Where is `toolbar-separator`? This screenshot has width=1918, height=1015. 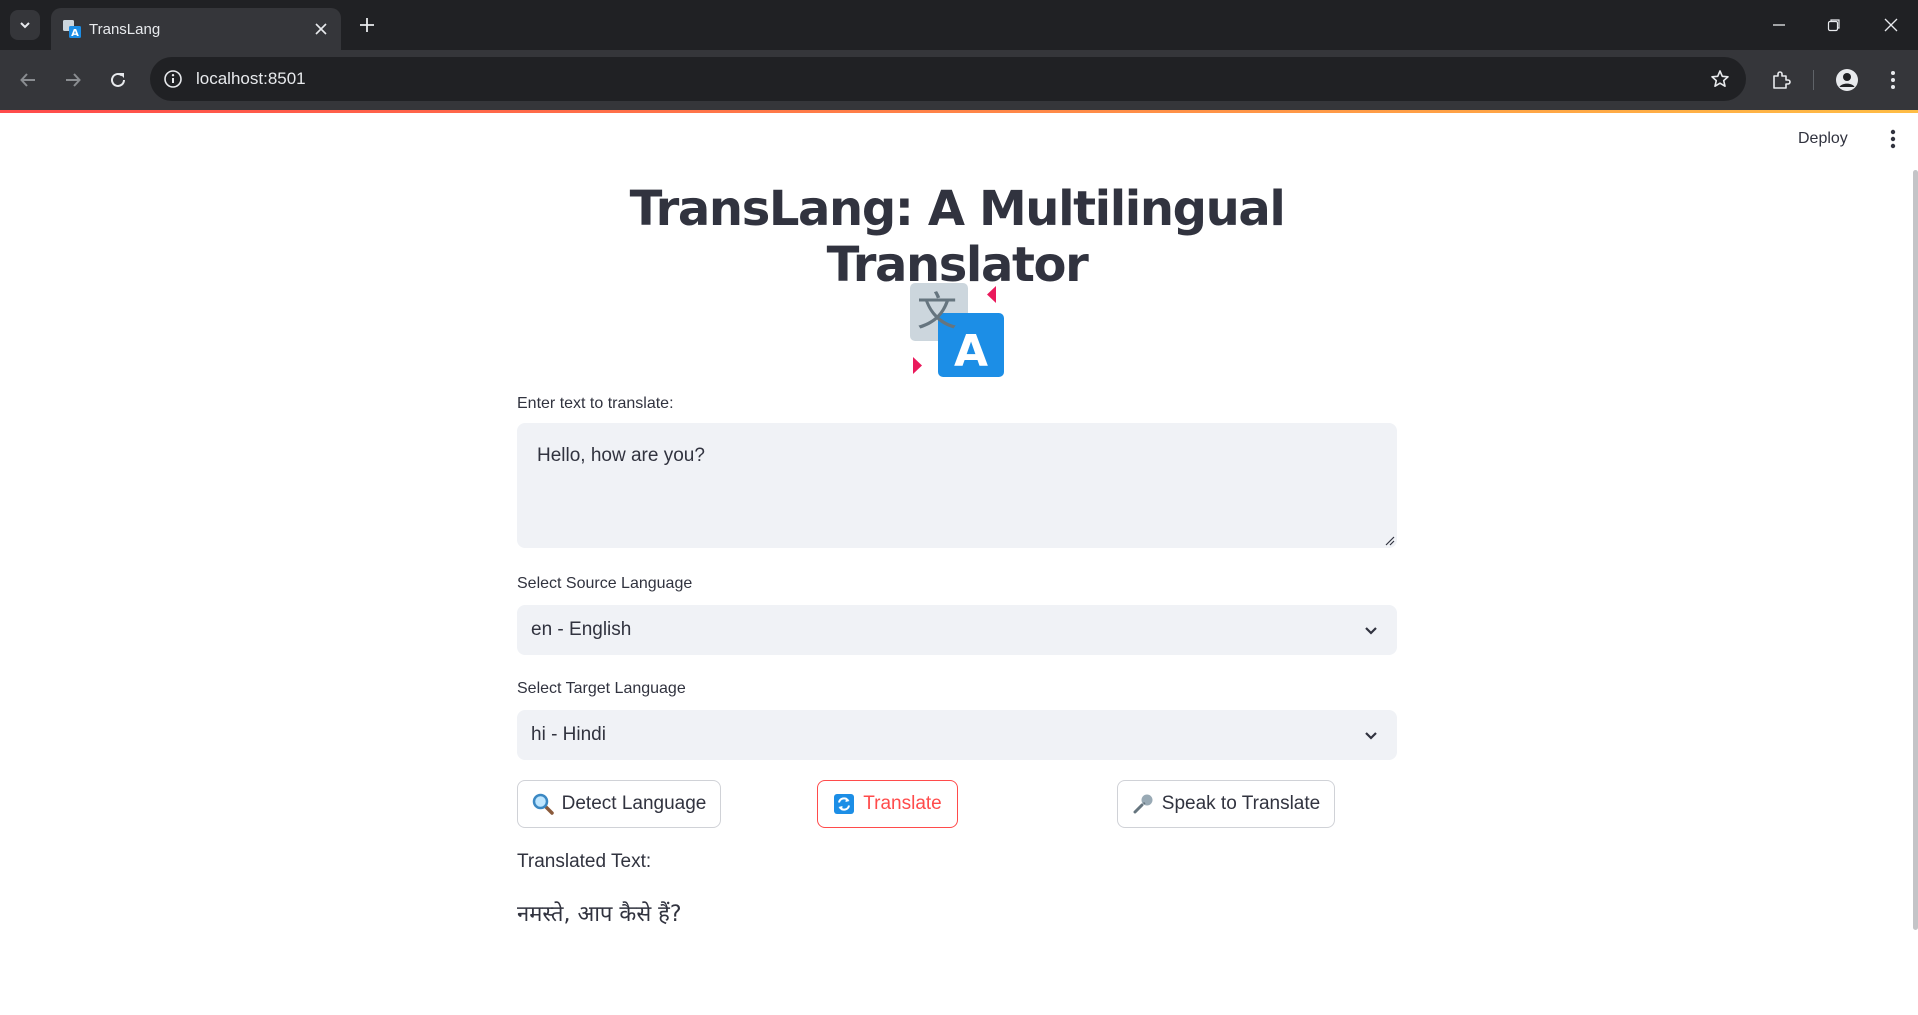
toolbar-separator is located at coordinates (1813, 80).